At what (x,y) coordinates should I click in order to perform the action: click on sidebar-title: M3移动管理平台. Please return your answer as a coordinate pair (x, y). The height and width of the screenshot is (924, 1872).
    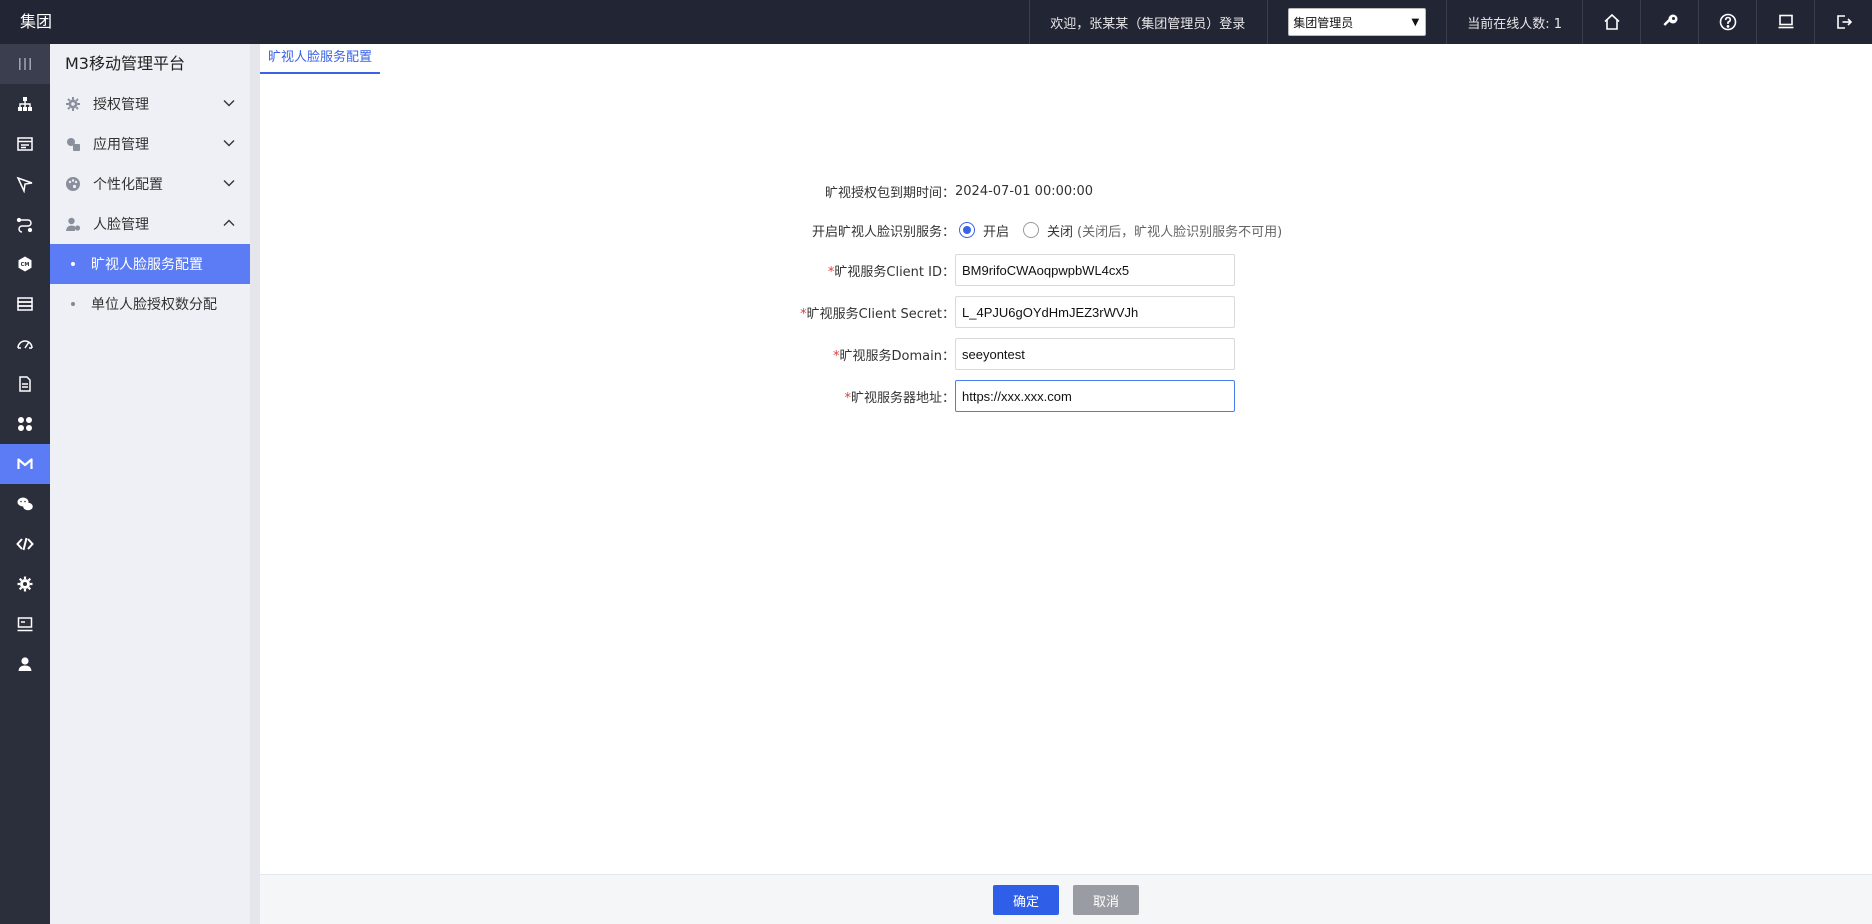
    Looking at the image, I should click on (125, 63).